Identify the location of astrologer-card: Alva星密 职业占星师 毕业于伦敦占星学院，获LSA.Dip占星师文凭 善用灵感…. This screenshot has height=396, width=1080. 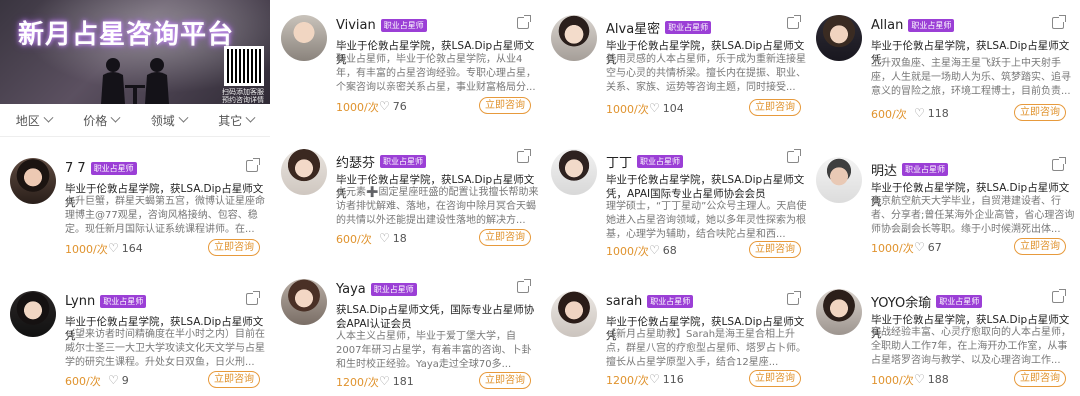
(682, 75).